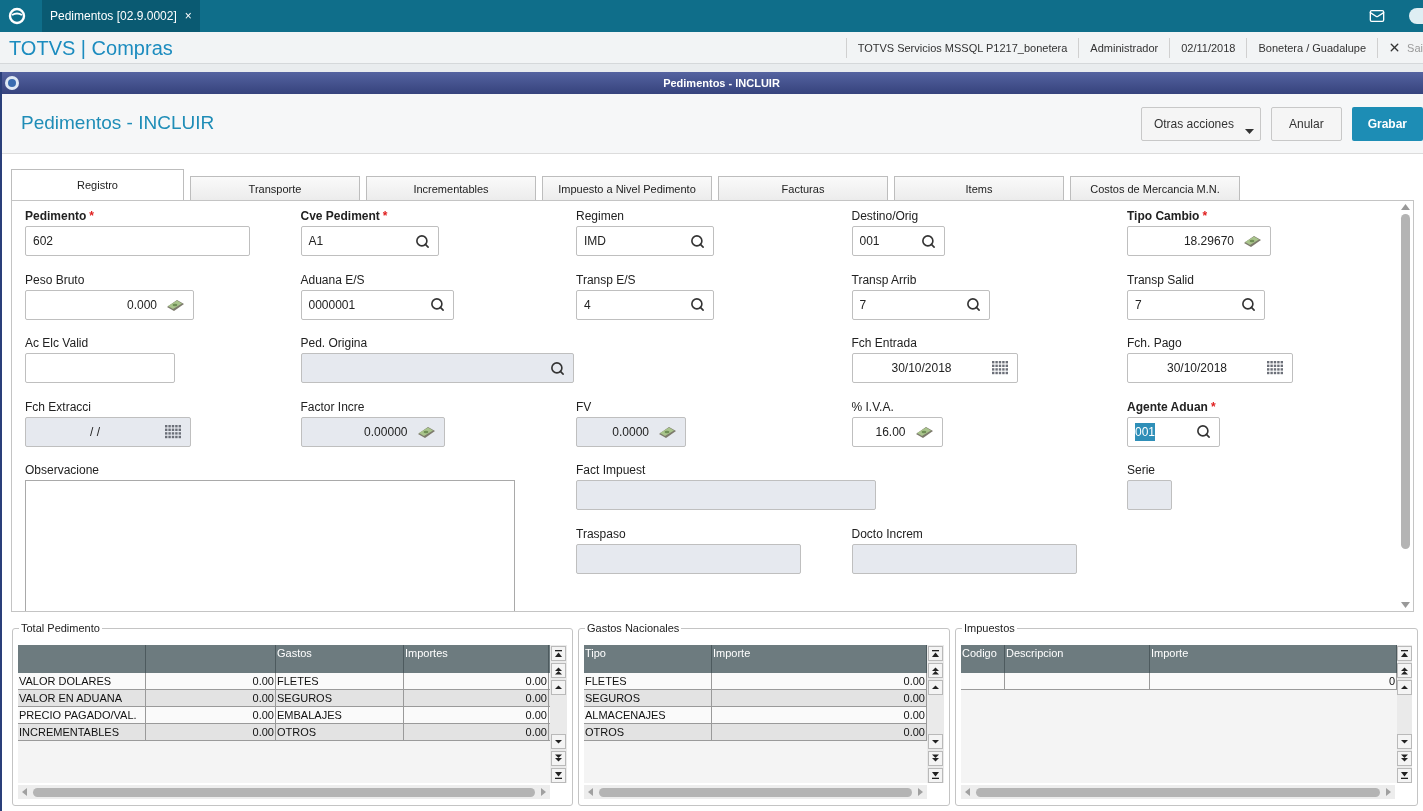 This screenshot has height=811, width=1423. I want to click on app-tab: Pedimentos [02.9.0002] ×, so click(121, 16).